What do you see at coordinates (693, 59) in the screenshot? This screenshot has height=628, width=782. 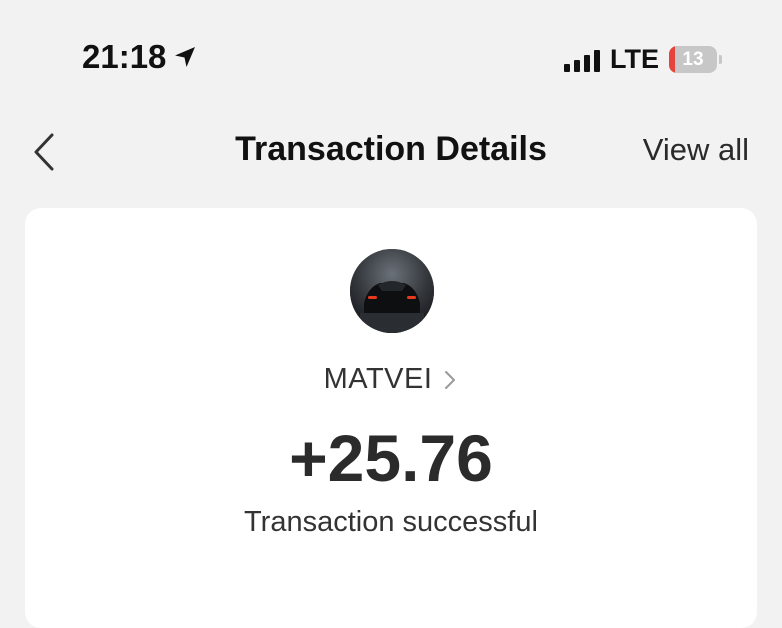 I see `battery-percentage: 13` at bounding box center [693, 59].